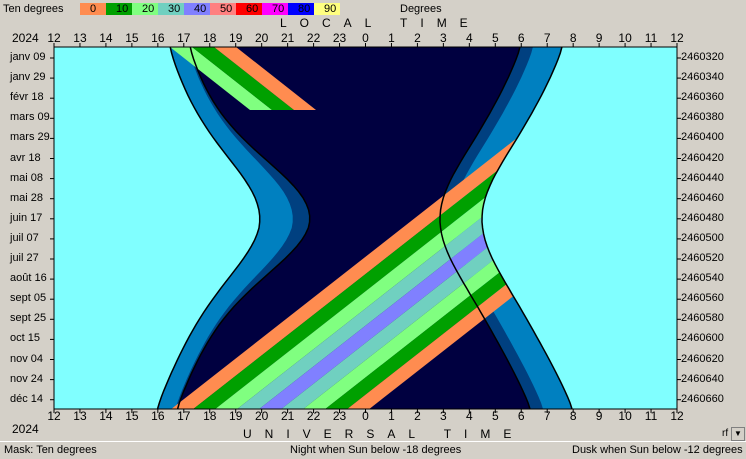 This screenshot has height=459, width=746. Describe the element at coordinates (28, 57) in the screenshot. I see `date-label: janv 09` at that location.